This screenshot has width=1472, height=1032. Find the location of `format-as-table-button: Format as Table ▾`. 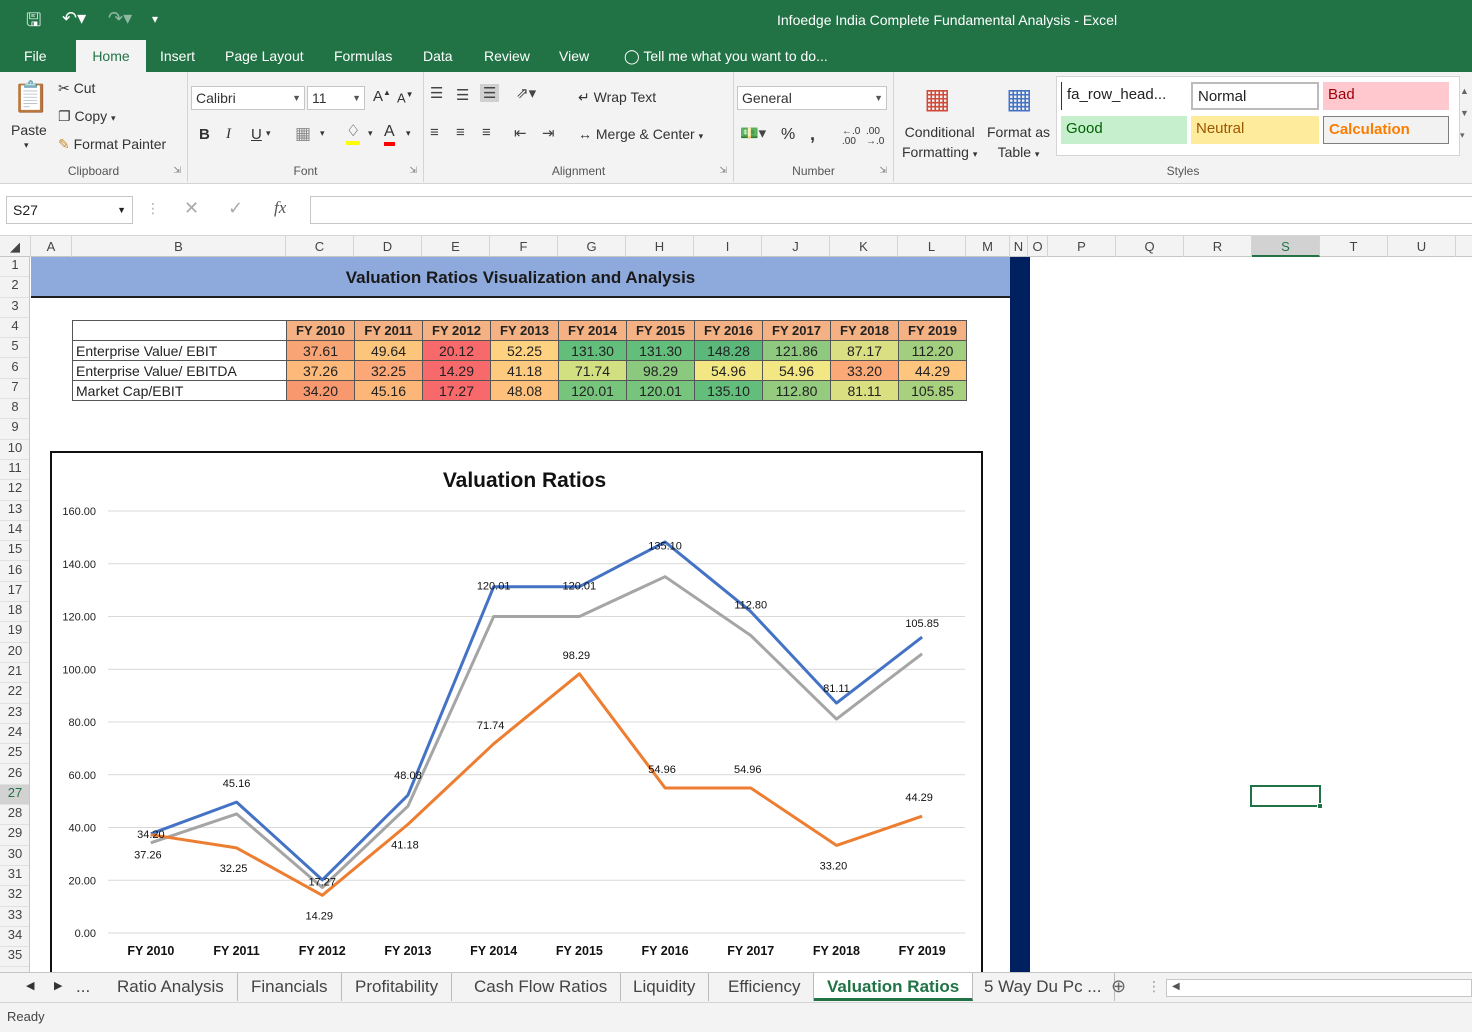

format-as-table-button: Format as Table ▾ is located at coordinates (1018, 143).